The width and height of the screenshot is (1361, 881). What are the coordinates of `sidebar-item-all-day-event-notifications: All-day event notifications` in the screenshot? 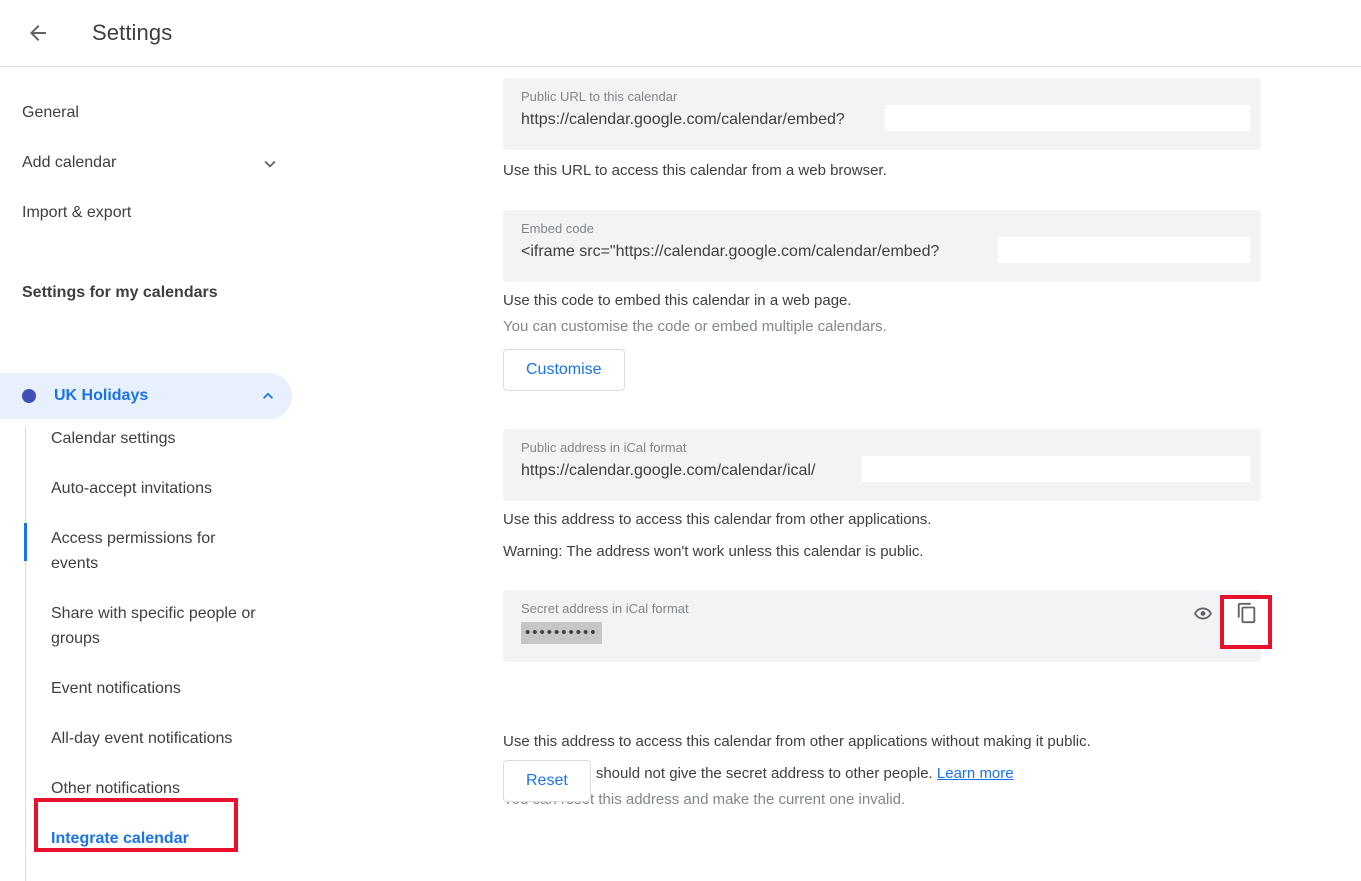 It's located at (141, 738).